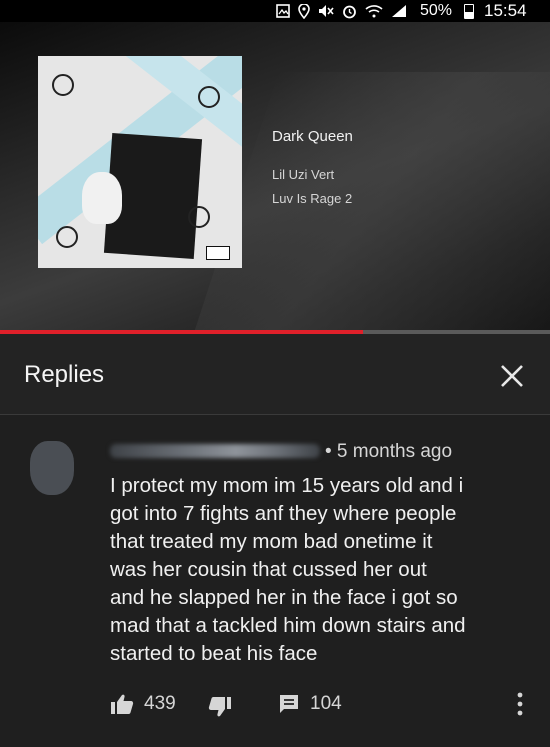  I want to click on like-count: 439, so click(160, 703).